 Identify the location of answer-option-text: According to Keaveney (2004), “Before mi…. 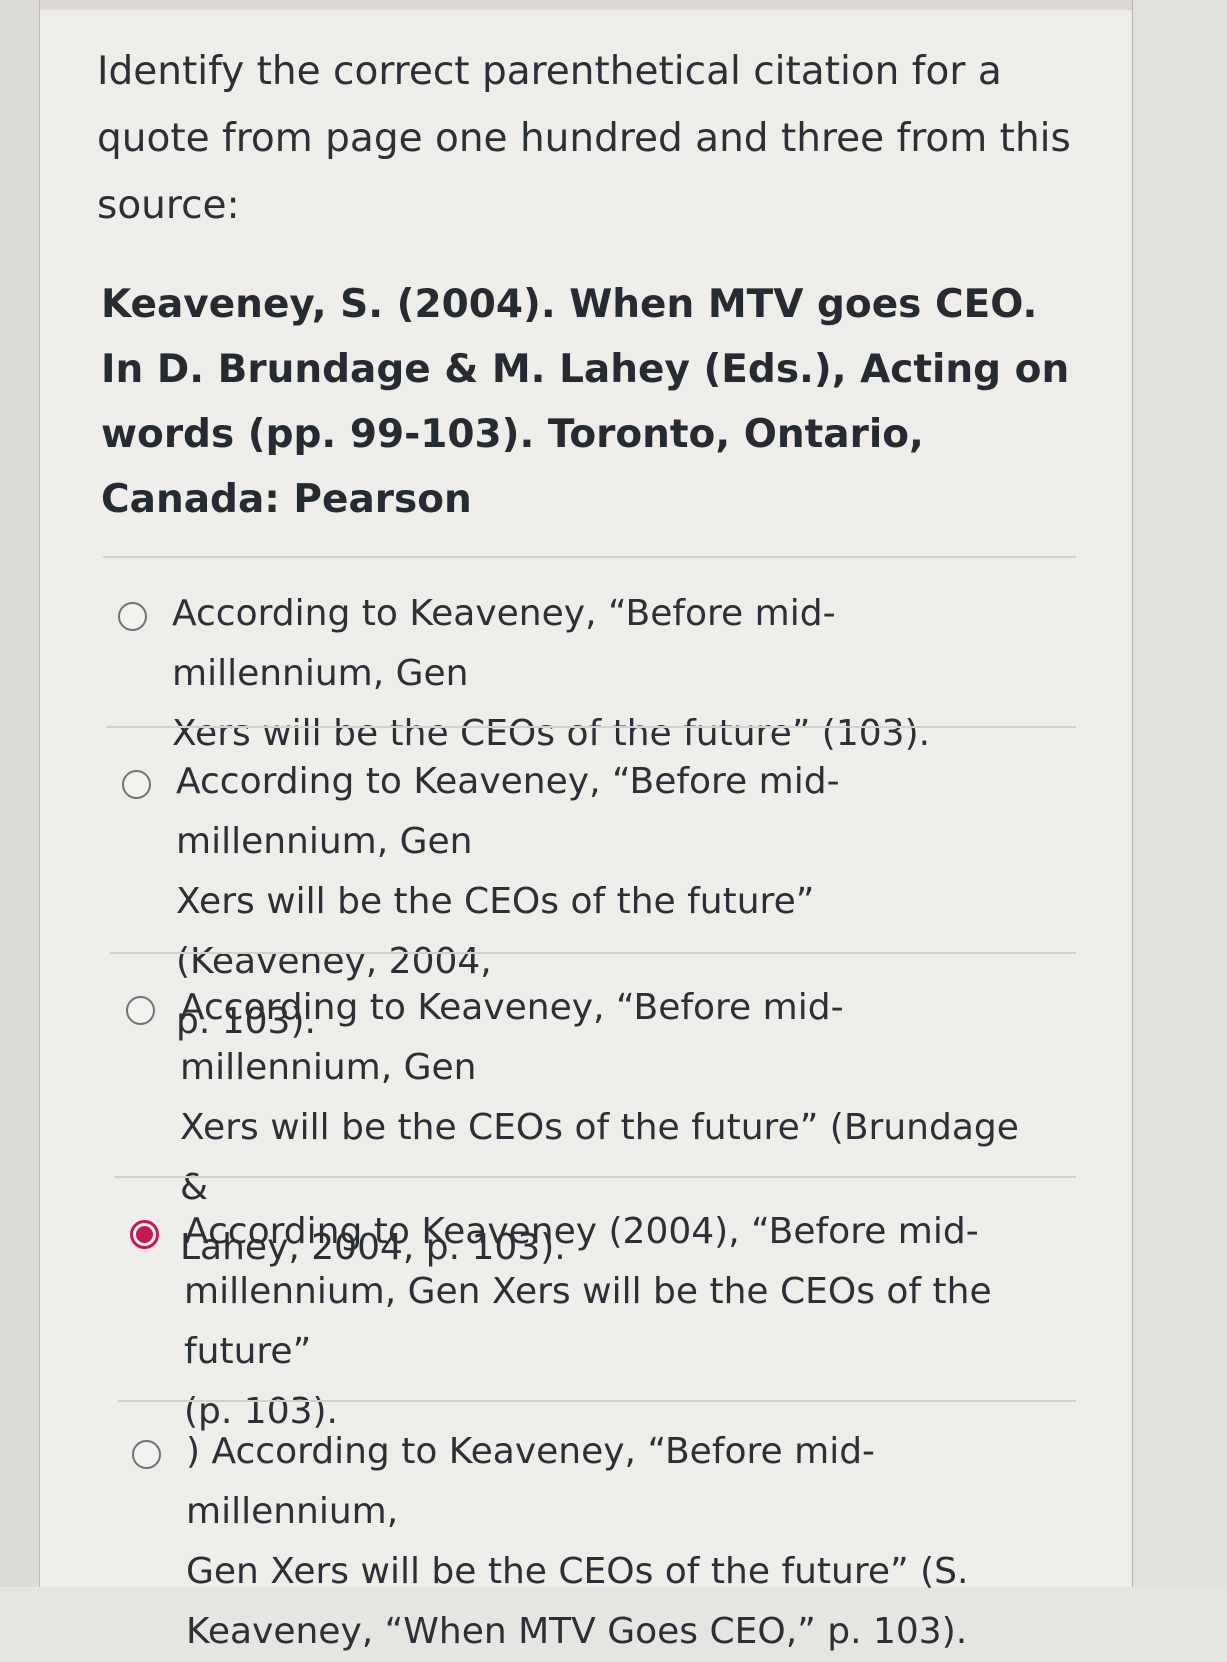
(588, 1321).